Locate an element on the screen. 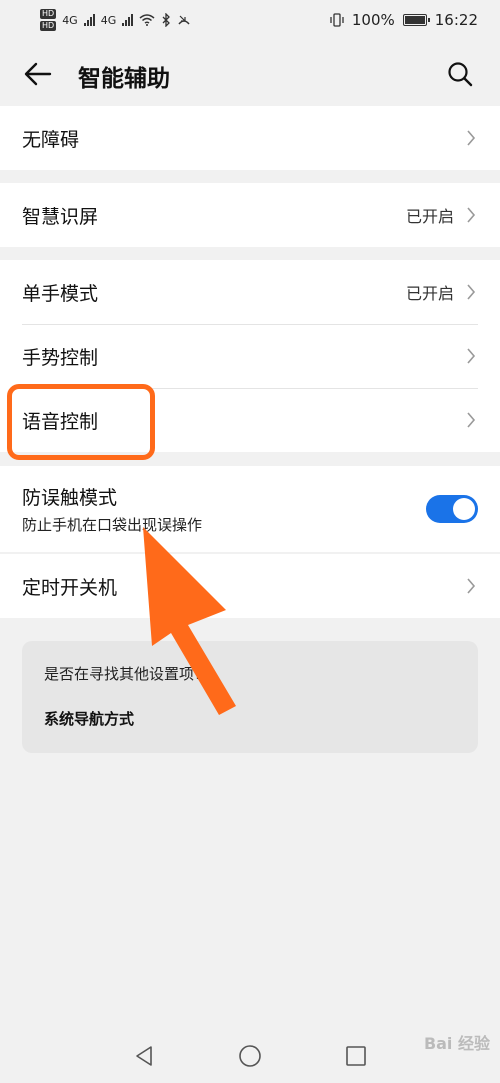 Image resolution: width=500 pixels, height=1083 pixels. settings-group-2: 智慧识屏 已开启 is located at coordinates (250, 215).